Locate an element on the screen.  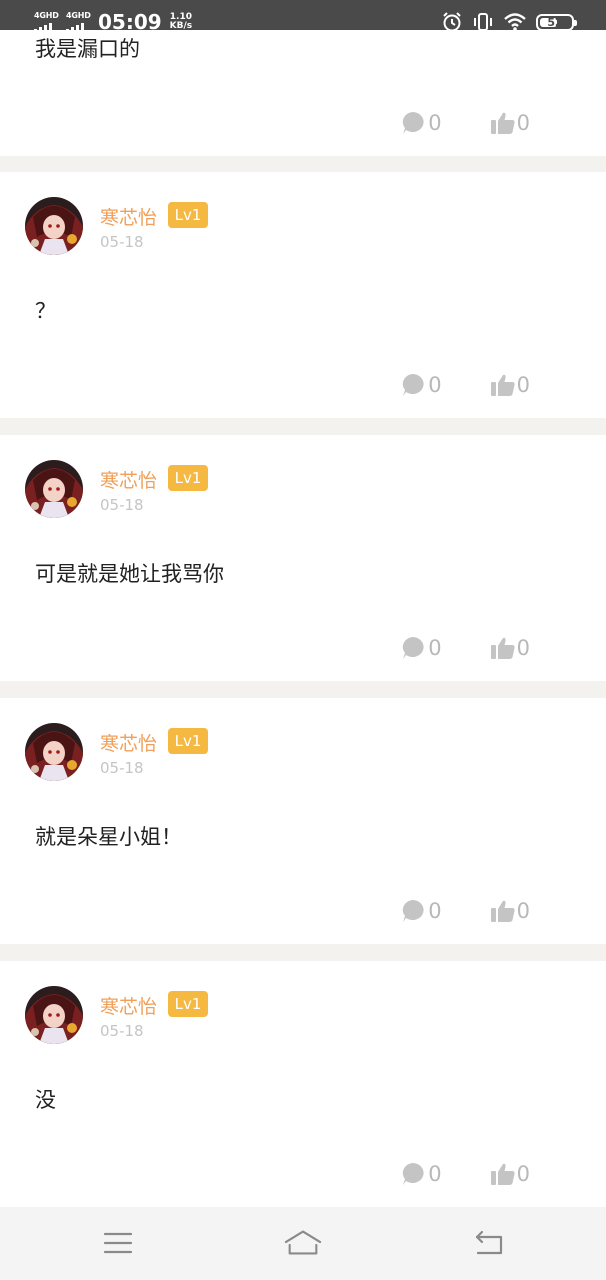
post-card: 我是漏口的 0 0 is located at coordinates (303, 93).